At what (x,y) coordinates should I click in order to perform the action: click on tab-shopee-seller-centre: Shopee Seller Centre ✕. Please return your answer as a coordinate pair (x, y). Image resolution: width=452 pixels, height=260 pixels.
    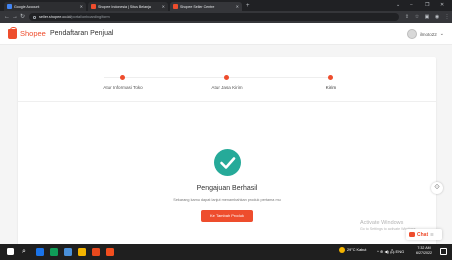
    Looking at the image, I should click on (206, 6).